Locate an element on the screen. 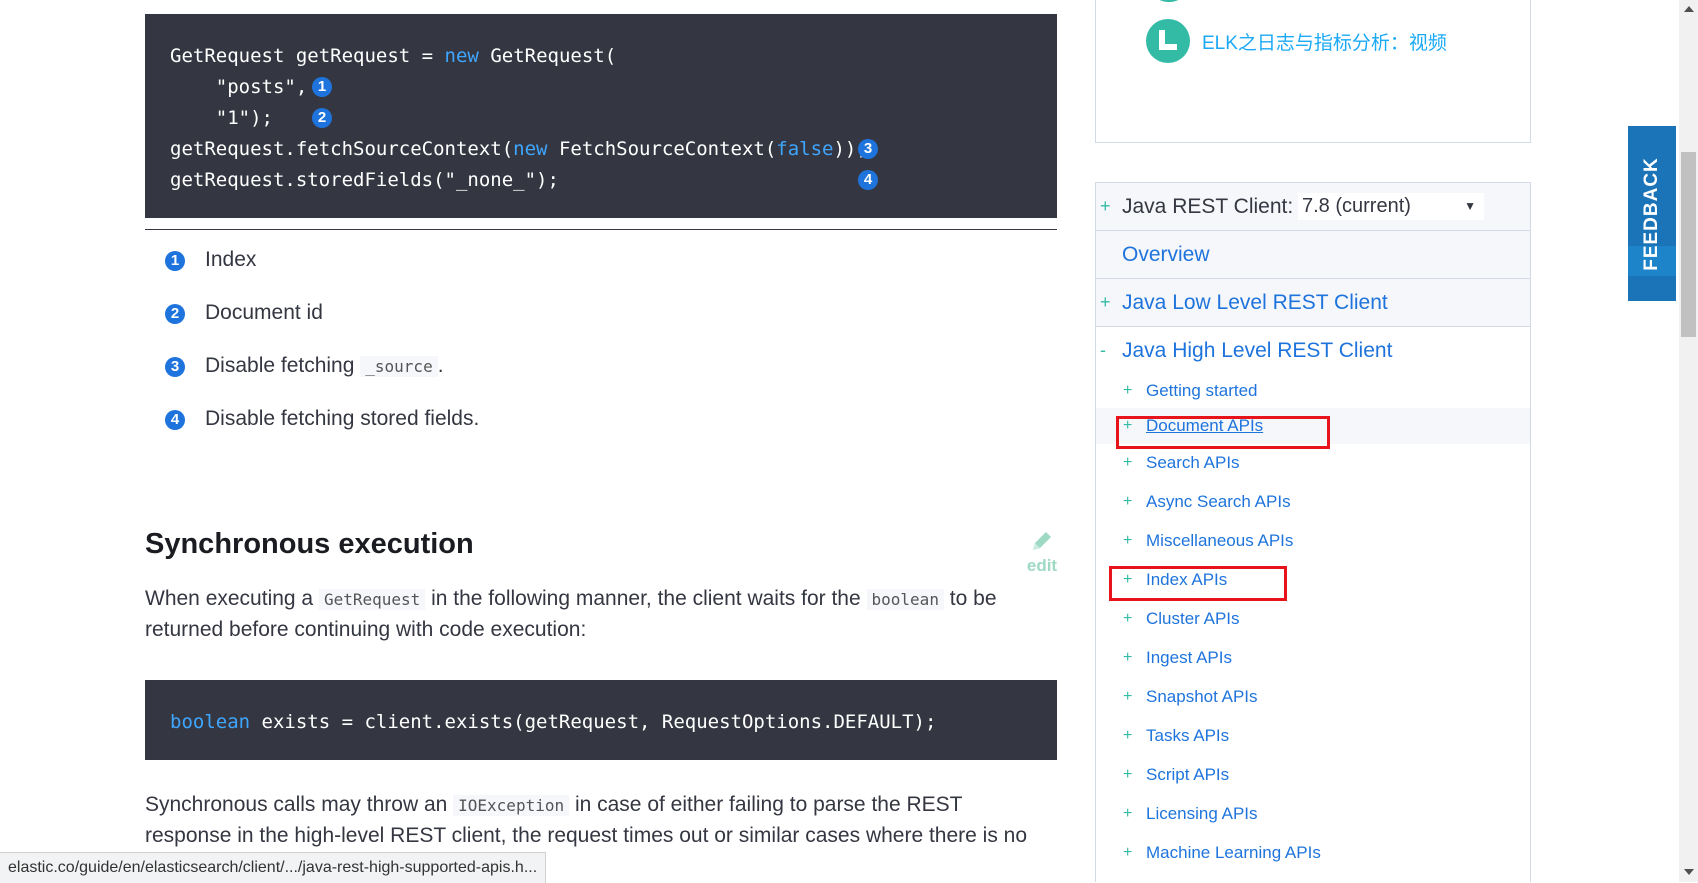 The image size is (1698, 883). code-line-5: getRequest.storedFields("_none_"); 4 is located at coordinates (613, 180).